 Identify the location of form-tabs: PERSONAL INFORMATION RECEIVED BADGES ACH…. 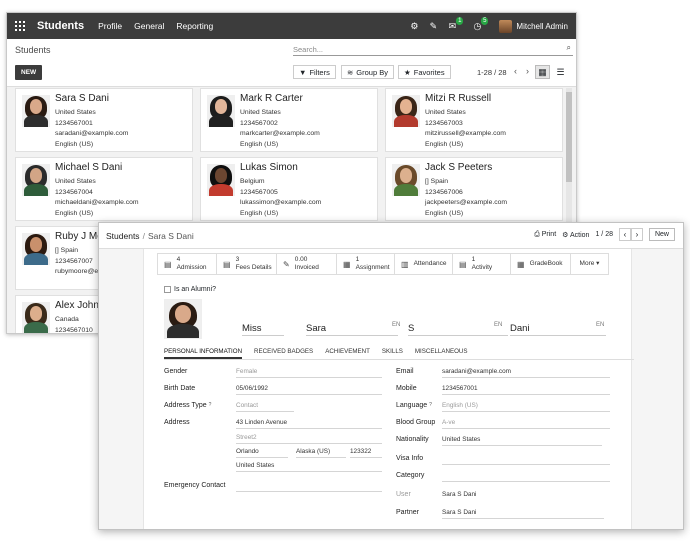
(399, 353).